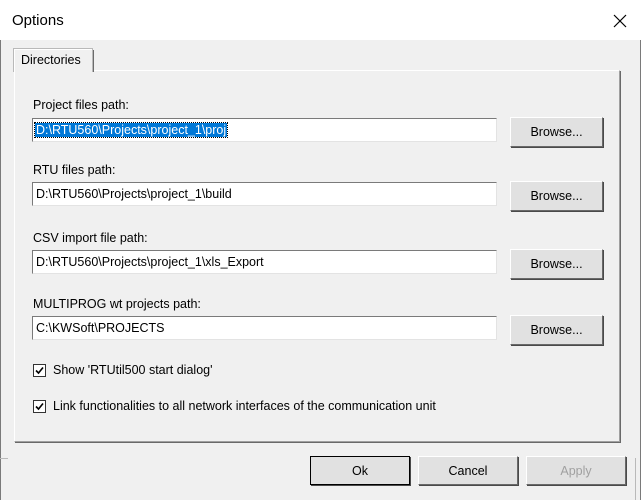 The width and height of the screenshot is (641, 500). I want to click on multiprog-path-label: MULTIPROG wt projects path:, so click(117, 304).